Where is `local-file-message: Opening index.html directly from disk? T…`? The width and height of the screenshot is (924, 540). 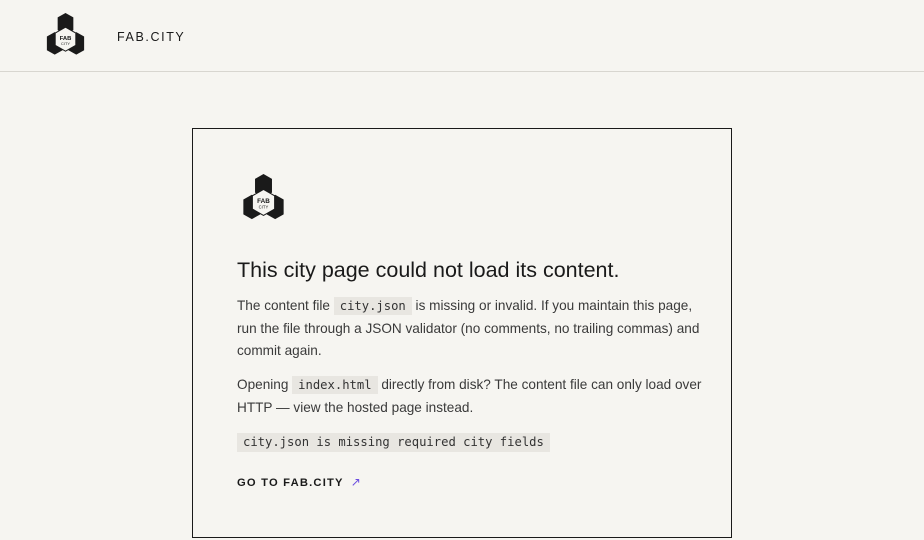 local-file-message: Opening index.html directly from disk? T… is located at coordinates (472, 396).